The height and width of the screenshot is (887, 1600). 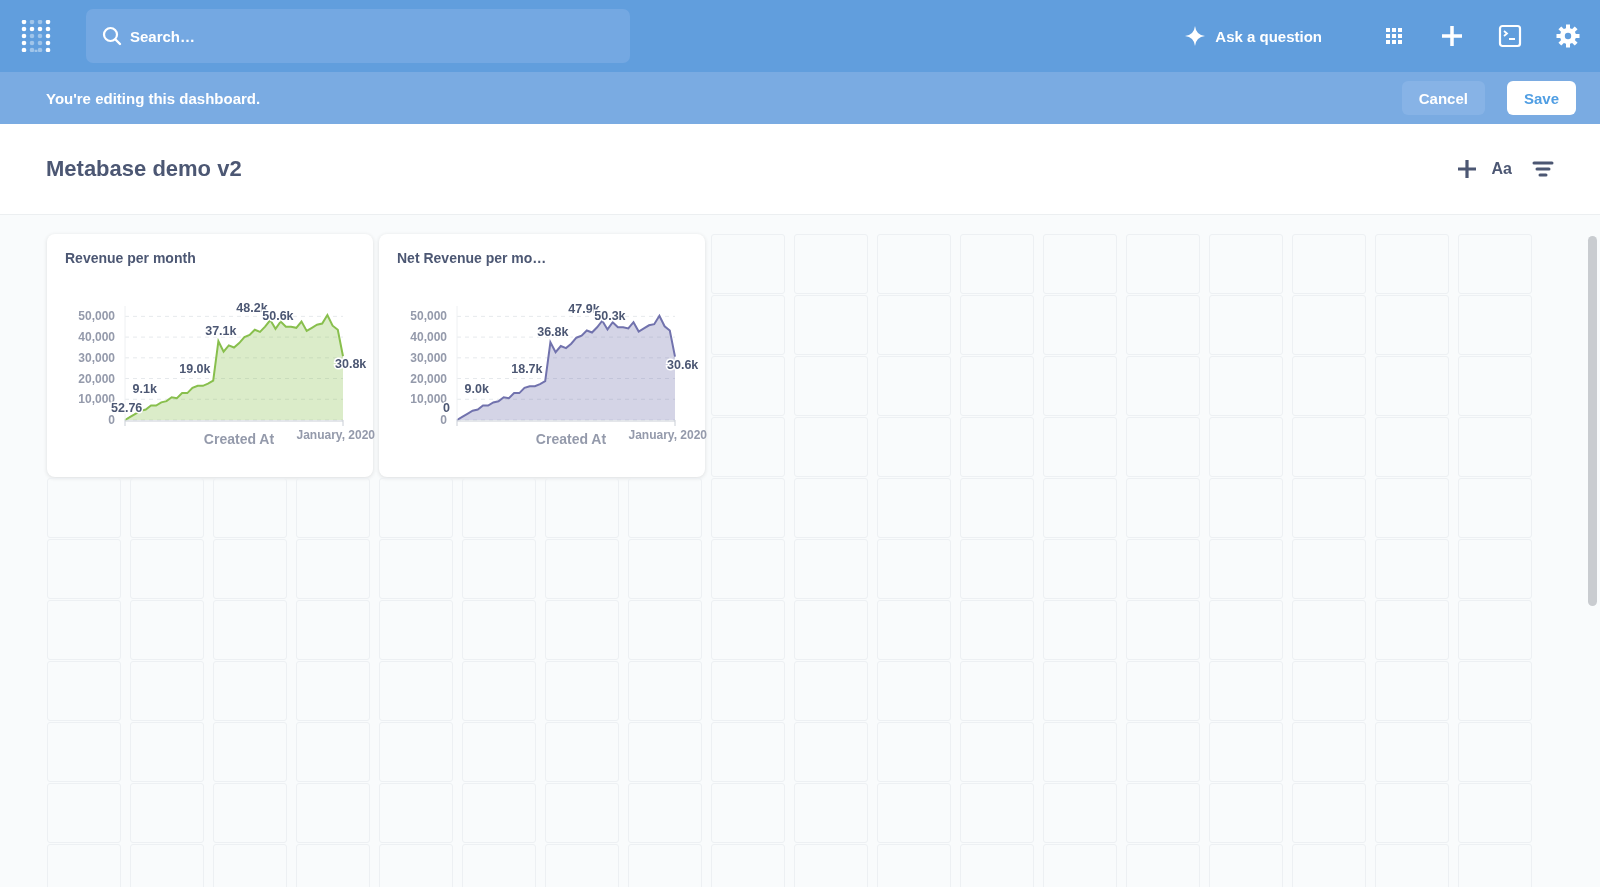 I want to click on settings-icon, so click(x=1568, y=36).